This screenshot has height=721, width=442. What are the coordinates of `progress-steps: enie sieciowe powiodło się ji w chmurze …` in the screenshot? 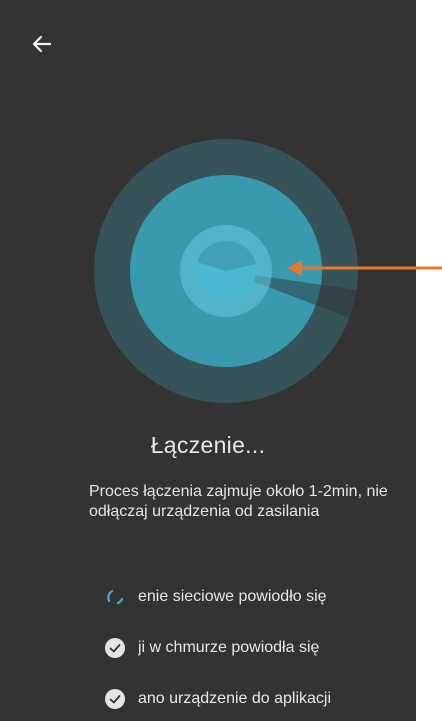 It's located at (260, 653).